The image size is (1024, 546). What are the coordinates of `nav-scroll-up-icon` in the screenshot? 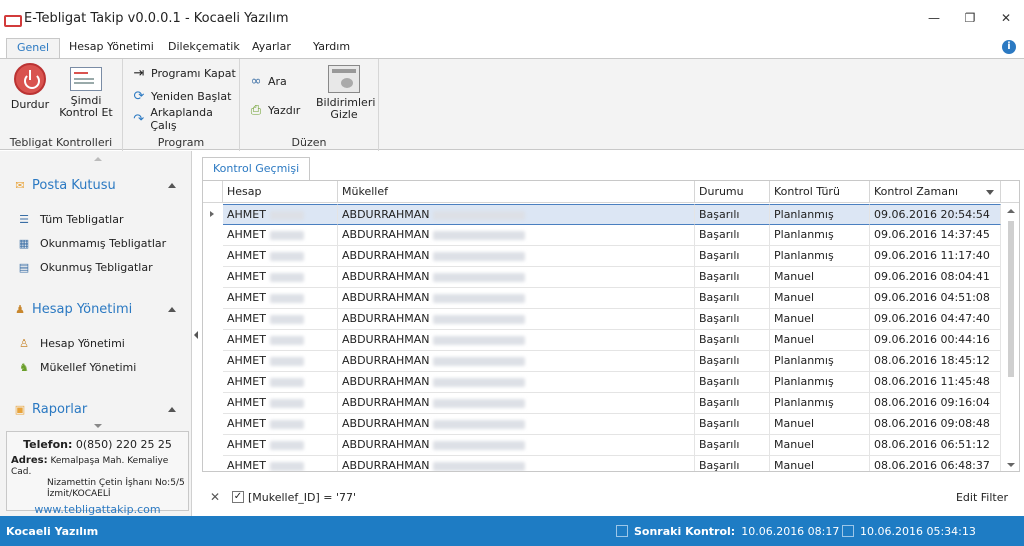 It's located at (98, 159).